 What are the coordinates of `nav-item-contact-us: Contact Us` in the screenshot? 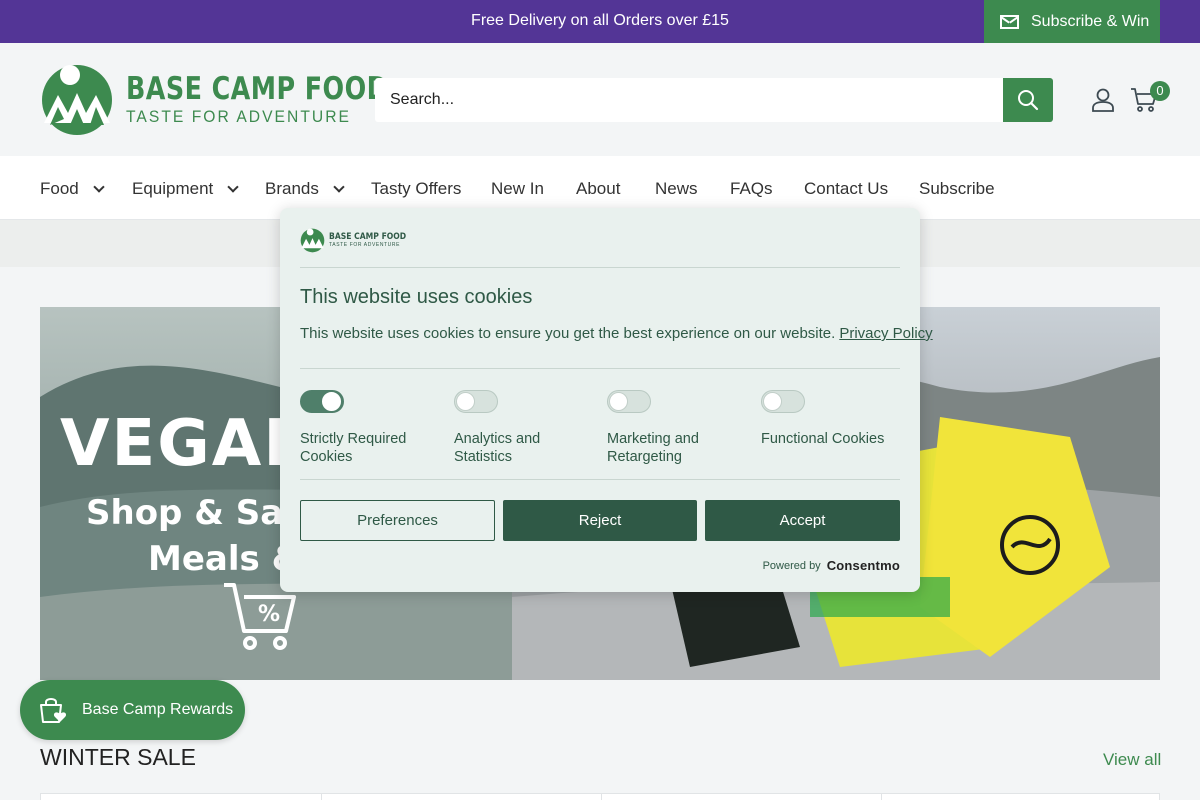 It's located at (846, 189).